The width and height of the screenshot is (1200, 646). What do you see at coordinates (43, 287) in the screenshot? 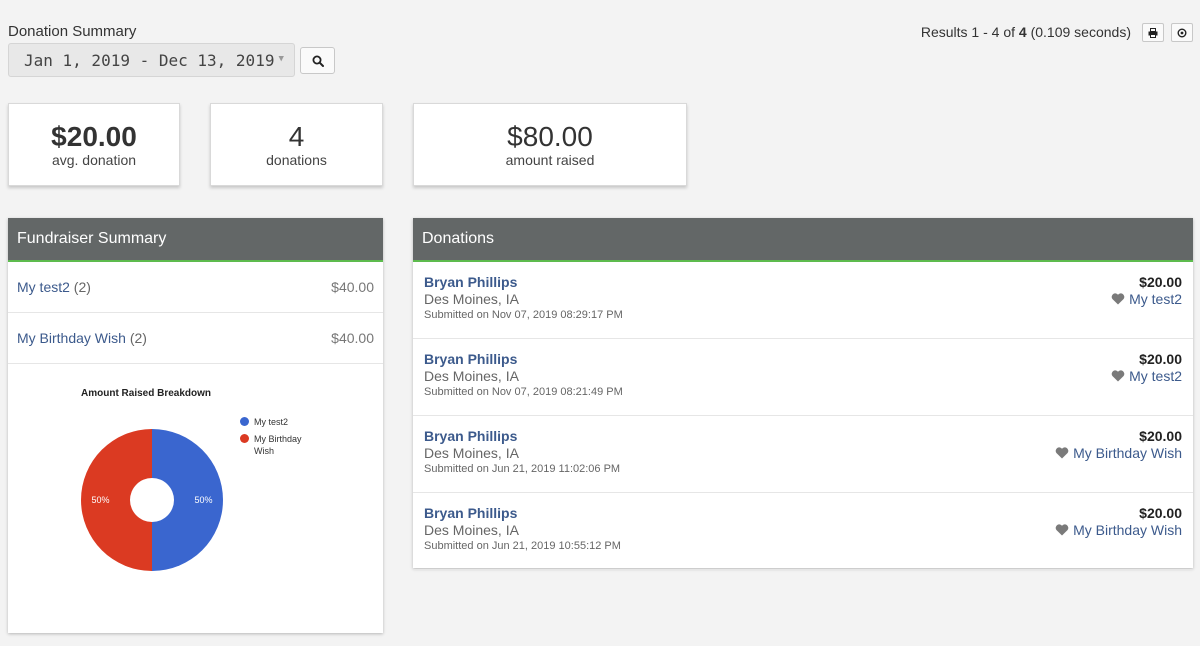
I see `fundraiser-name: My test2` at bounding box center [43, 287].